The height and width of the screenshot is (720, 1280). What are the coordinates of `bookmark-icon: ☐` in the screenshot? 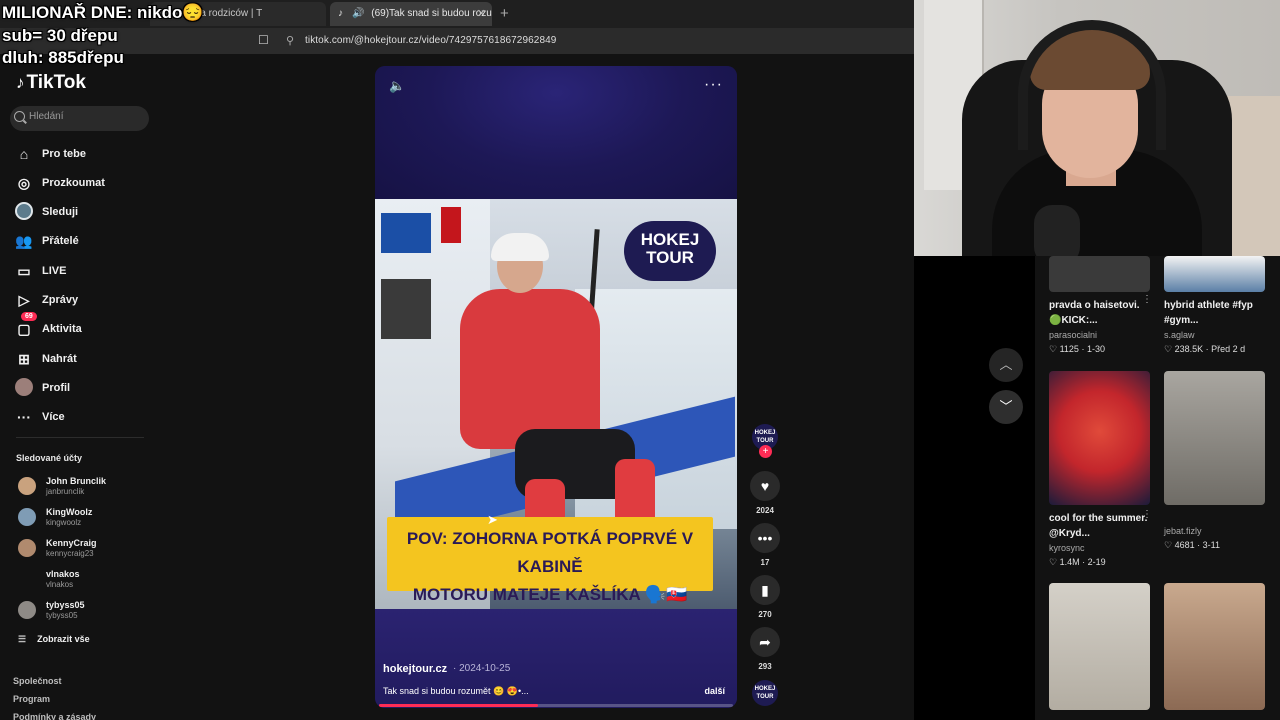 It's located at (263, 40).